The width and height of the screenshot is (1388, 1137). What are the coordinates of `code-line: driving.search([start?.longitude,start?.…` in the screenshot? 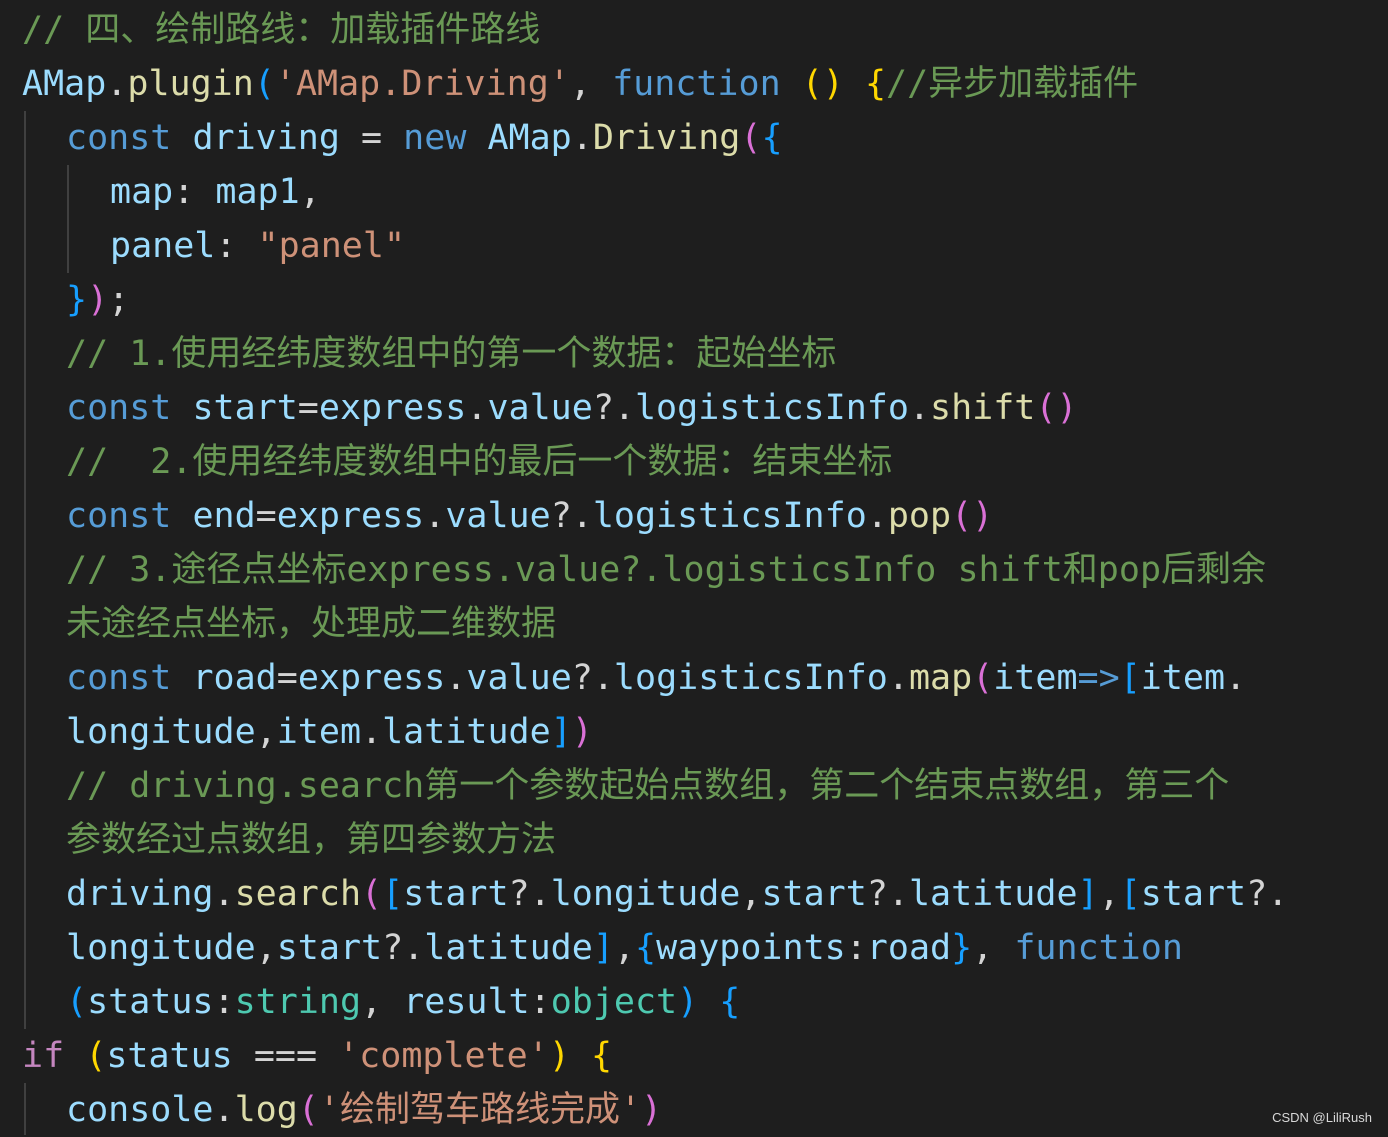 It's located at (677, 894).